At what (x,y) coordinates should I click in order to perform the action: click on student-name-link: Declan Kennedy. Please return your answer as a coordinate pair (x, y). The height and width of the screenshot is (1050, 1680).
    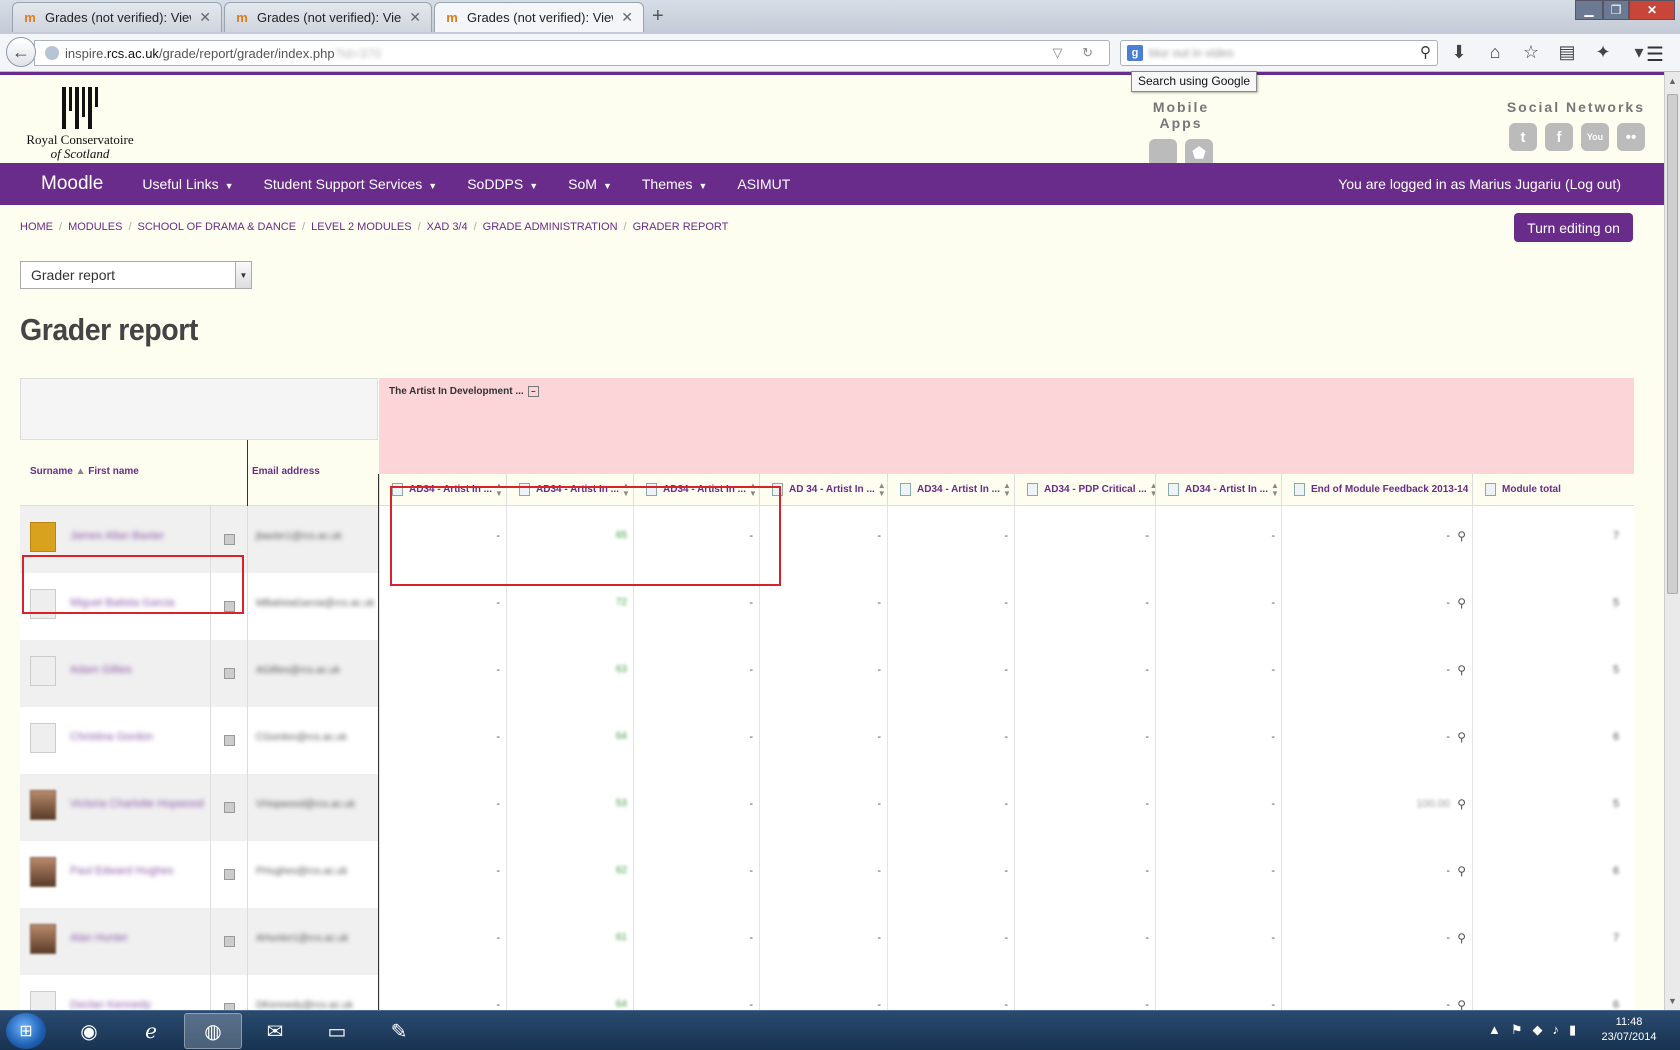
    Looking at the image, I should click on (110, 1004).